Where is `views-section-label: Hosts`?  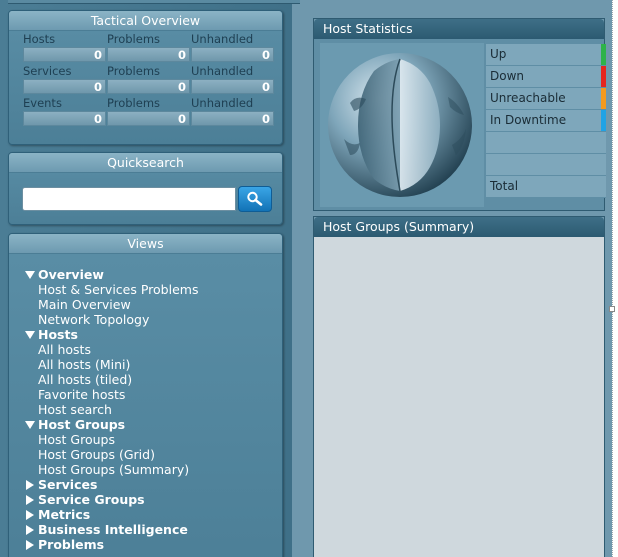
views-section-label: Hosts is located at coordinates (58, 334).